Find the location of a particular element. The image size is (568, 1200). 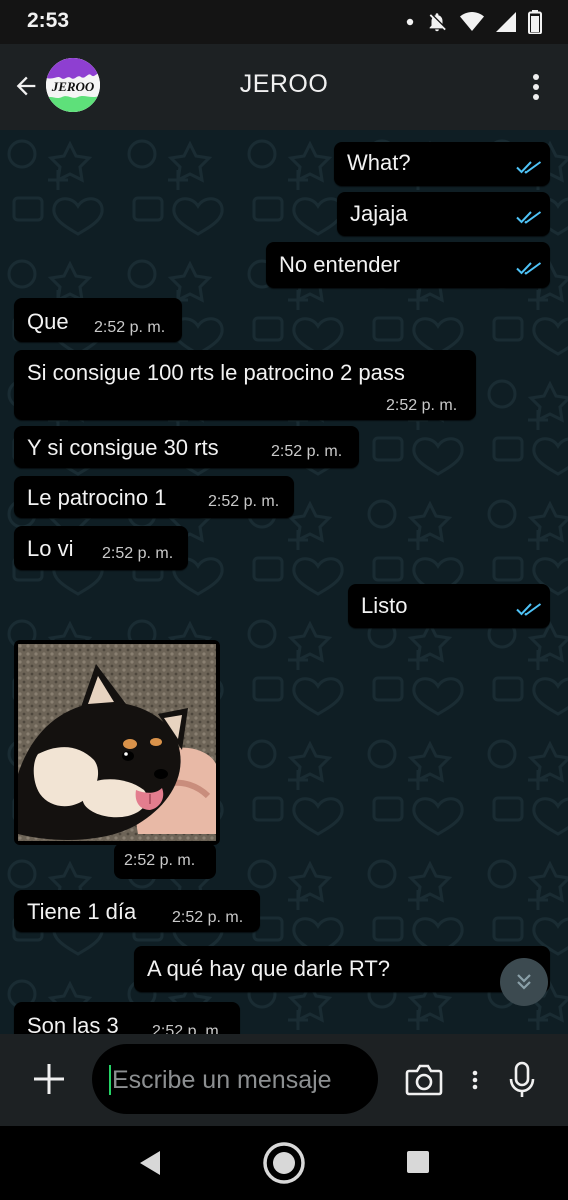

message-text: Le patrocino 1 is located at coordinates (97, 497).